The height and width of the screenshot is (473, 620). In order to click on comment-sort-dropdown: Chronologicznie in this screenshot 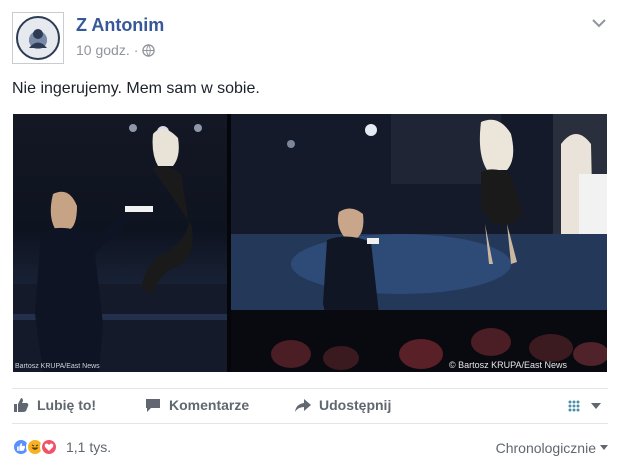, I will do `click(552, 448)`.